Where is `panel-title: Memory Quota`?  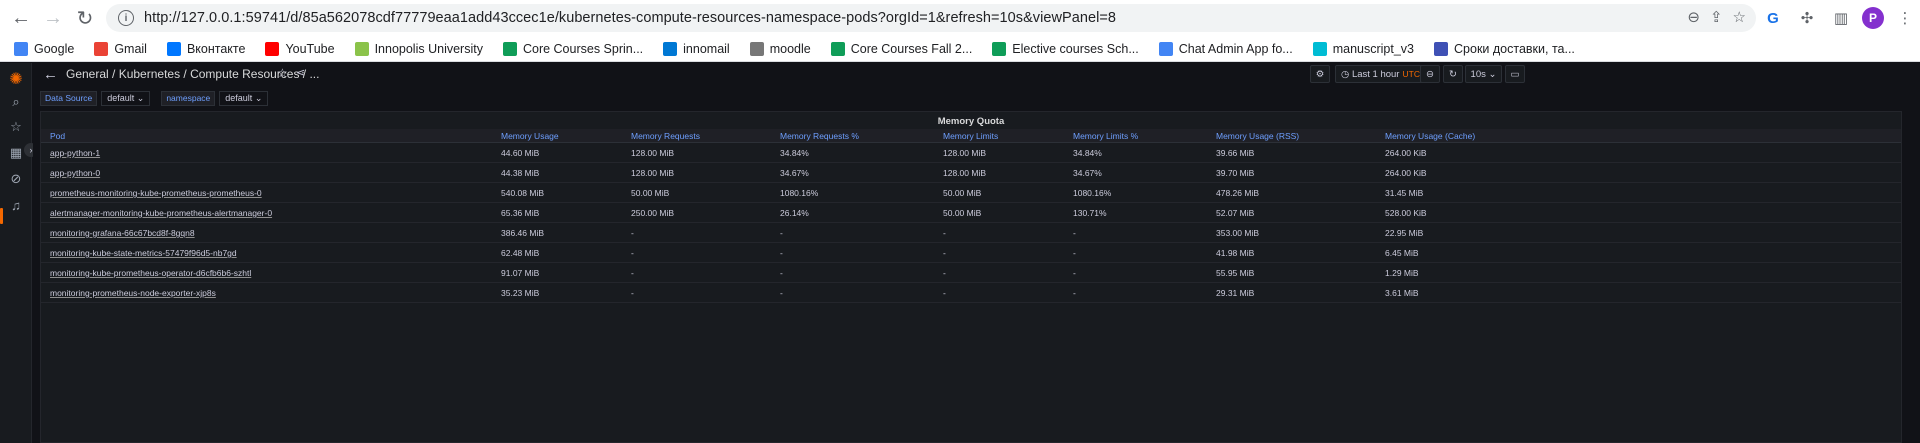
panel-title: Memory Quota is located at coordinates (971, 121).